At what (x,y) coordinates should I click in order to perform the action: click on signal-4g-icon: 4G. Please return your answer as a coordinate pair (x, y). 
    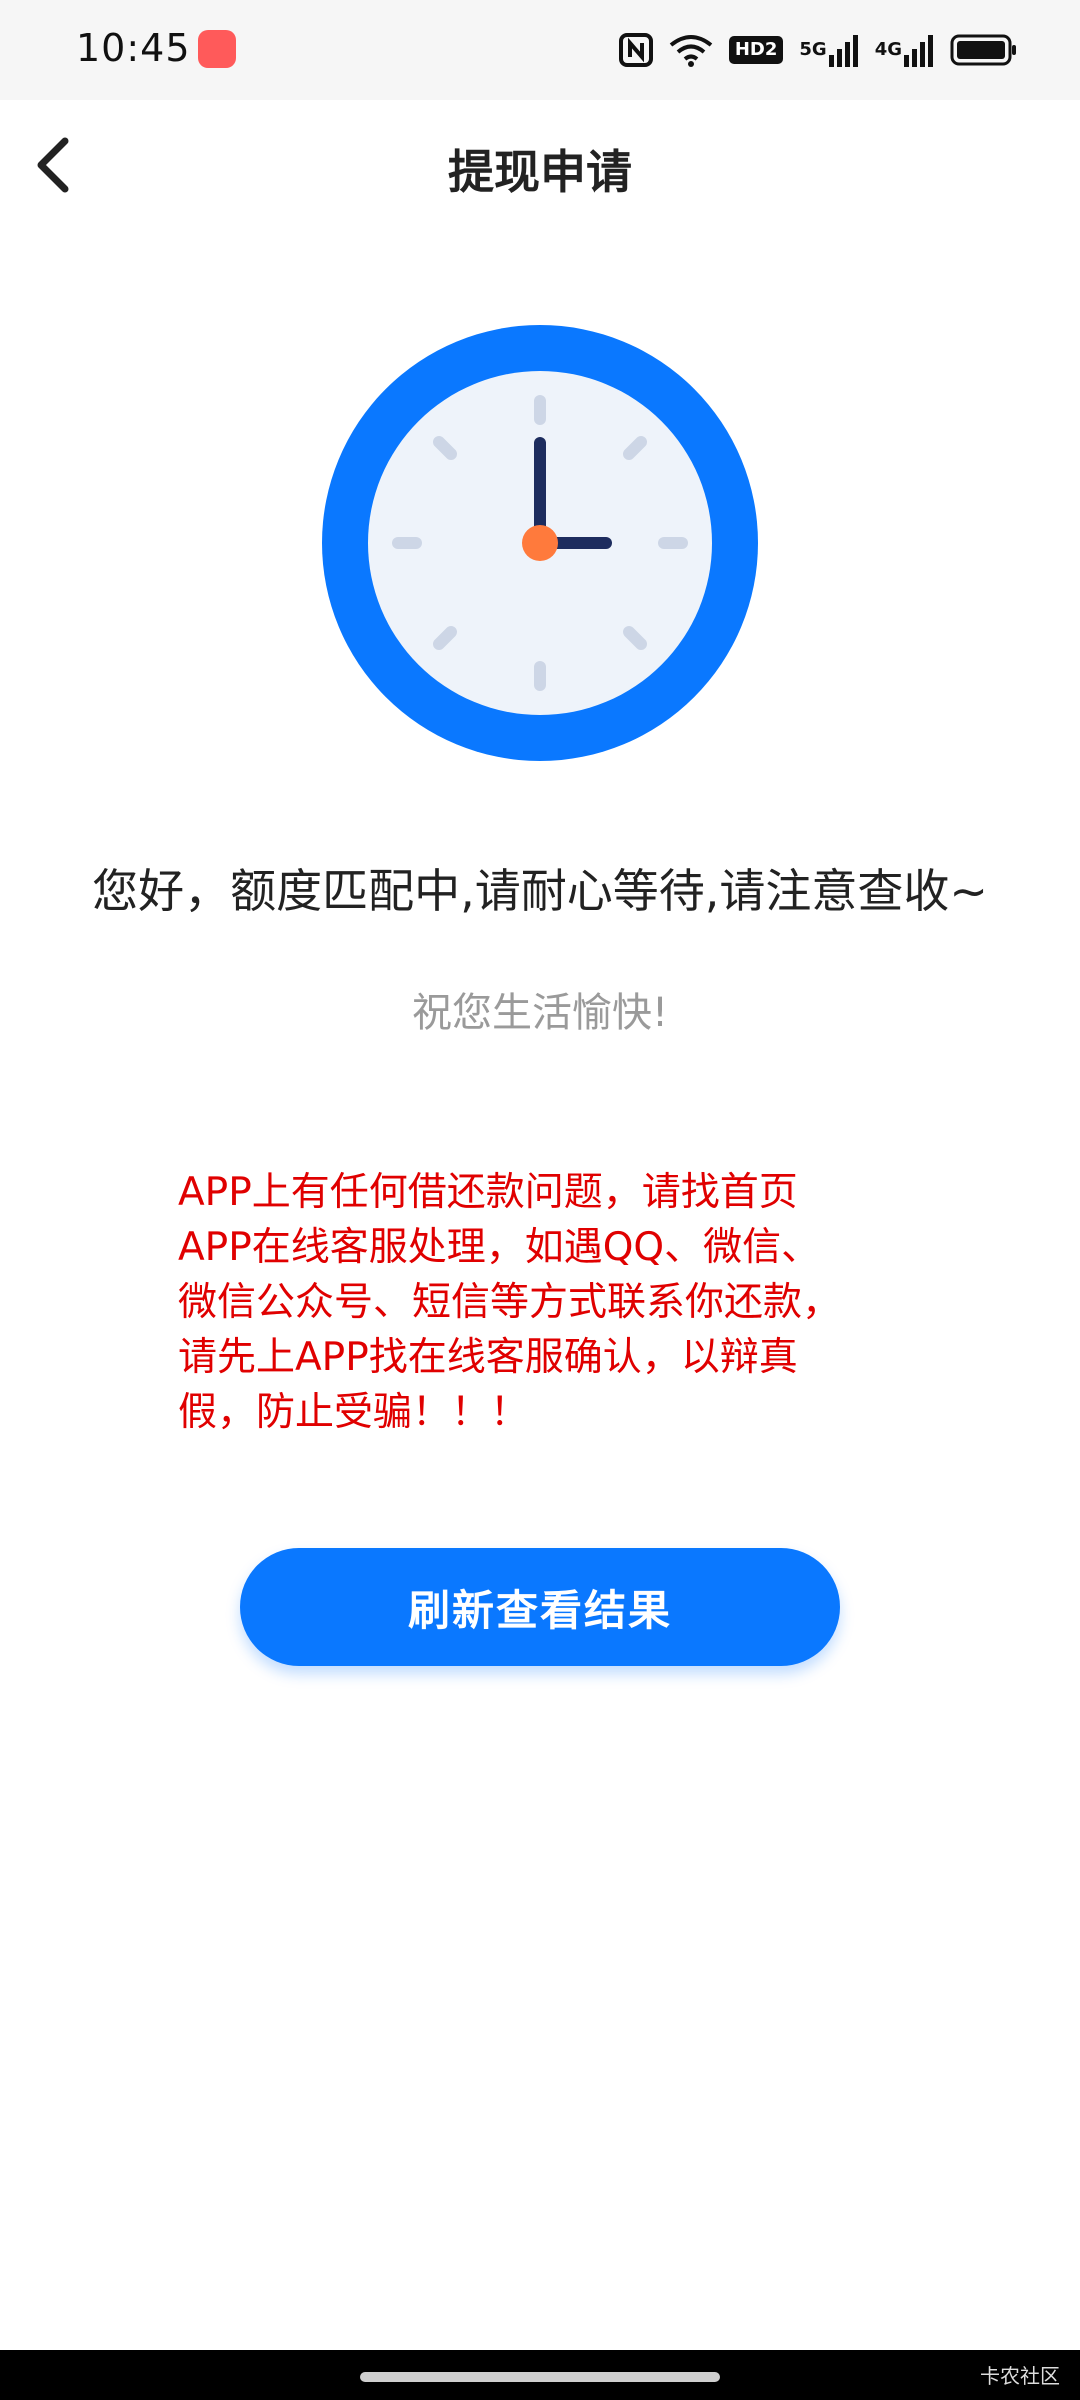
    Looking at the image, I should click on (904, 50).